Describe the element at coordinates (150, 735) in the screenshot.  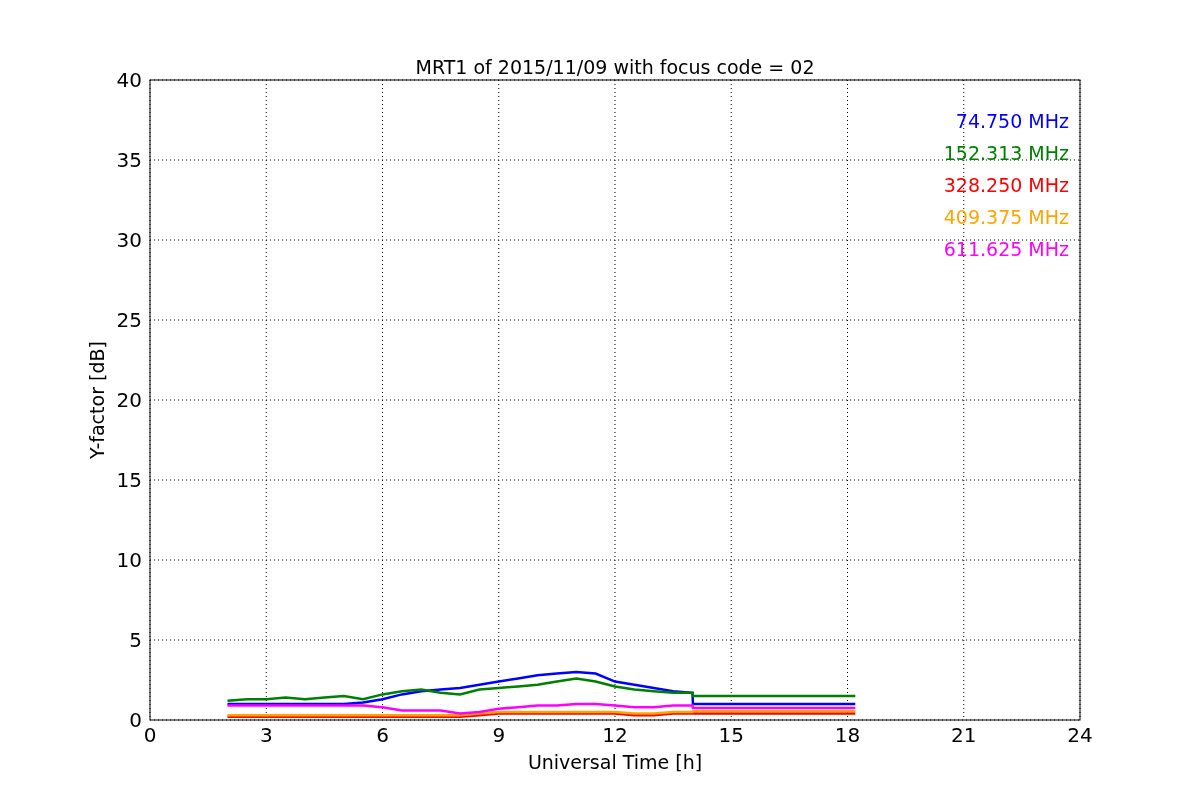
I see `x-tick-label: 0` at that location.